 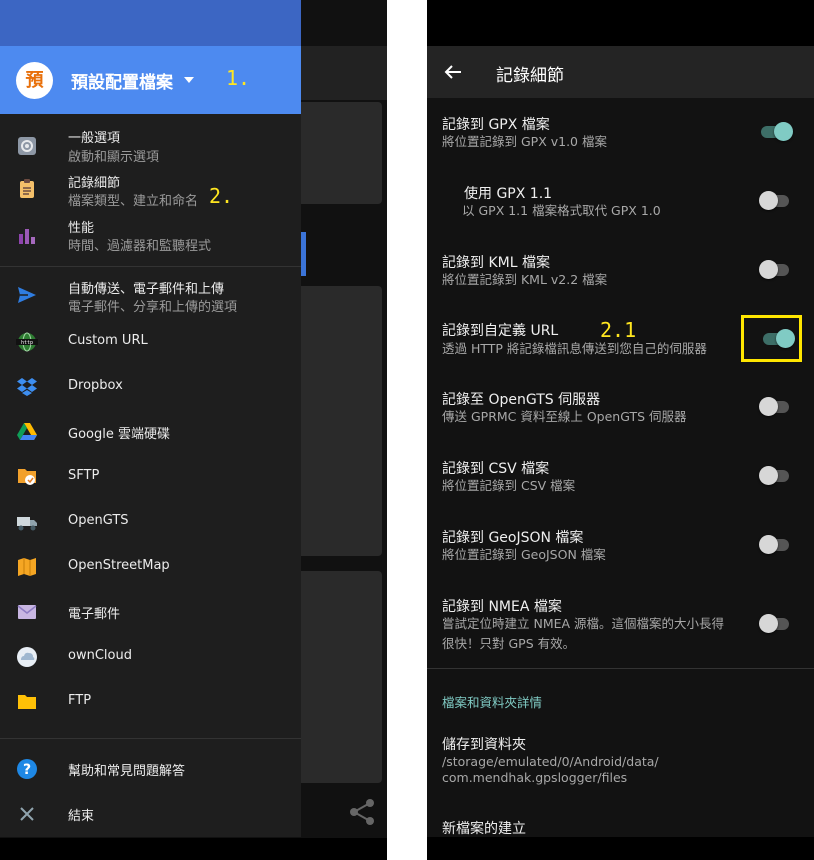 What do you see at coordinates (34, 80) in the screenshot?
I see `profile-avatar: 預` at bounding box center [34, 80].